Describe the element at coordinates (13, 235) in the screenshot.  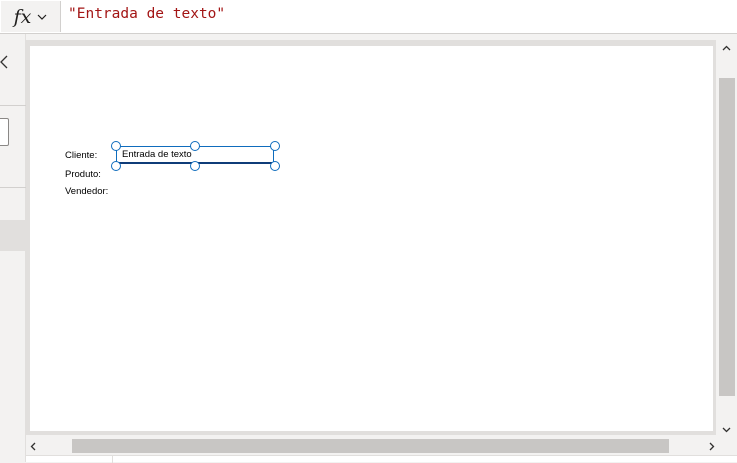
I see `selected-tree-item` at that location.